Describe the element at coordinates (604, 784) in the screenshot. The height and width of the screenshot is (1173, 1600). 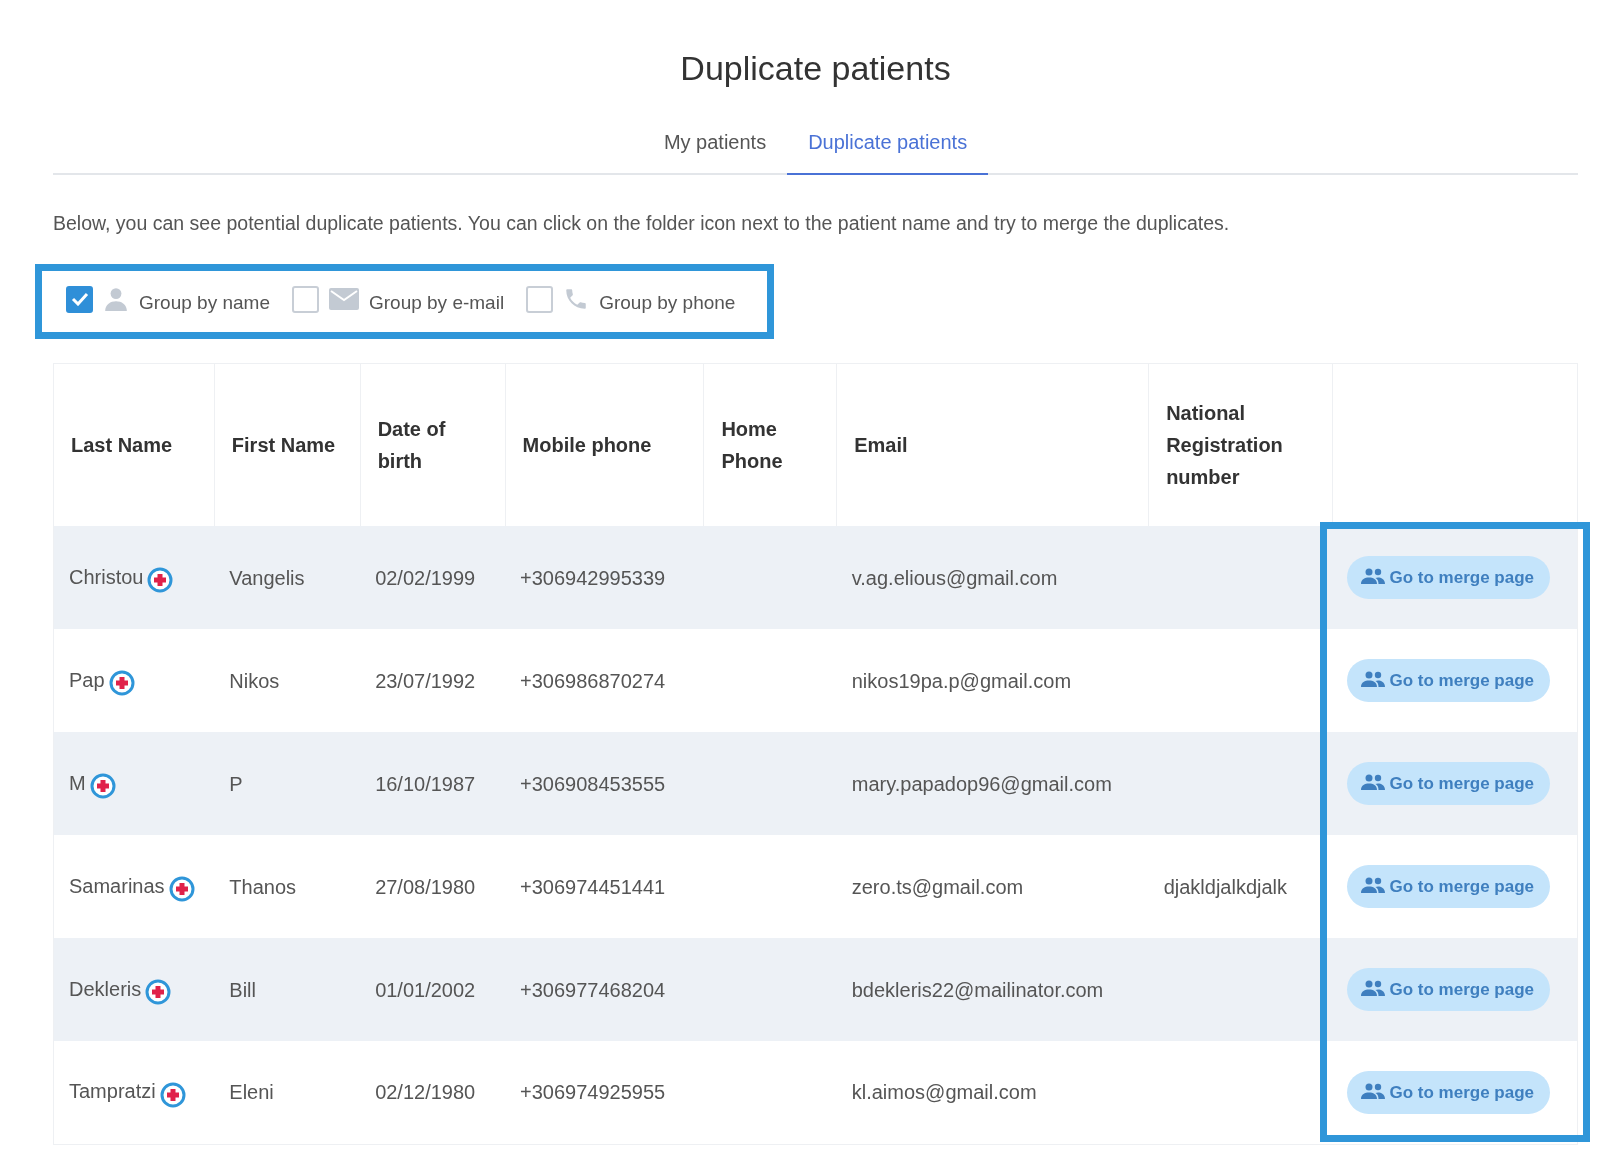
I see `table-cell: +306908453555` at that location.